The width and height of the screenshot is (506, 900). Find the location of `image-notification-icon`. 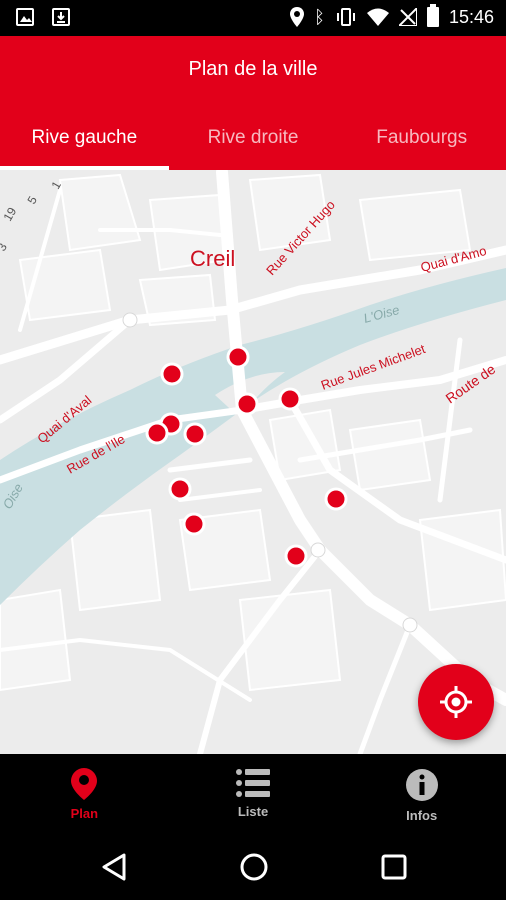

image-notification-icon is located at coordinates (25, 17).